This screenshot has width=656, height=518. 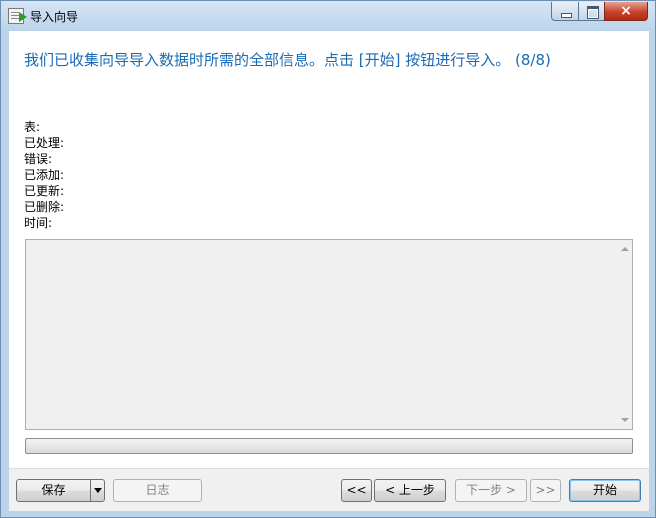 I want to click on first-step-button: <<, so click(x=356, y=490).